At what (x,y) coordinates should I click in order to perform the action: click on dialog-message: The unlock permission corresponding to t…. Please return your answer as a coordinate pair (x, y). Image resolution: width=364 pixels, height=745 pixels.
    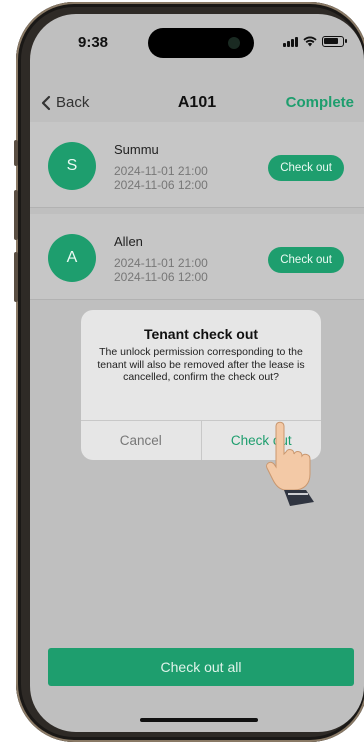
    Looking at the image, I should click on (201, 364).